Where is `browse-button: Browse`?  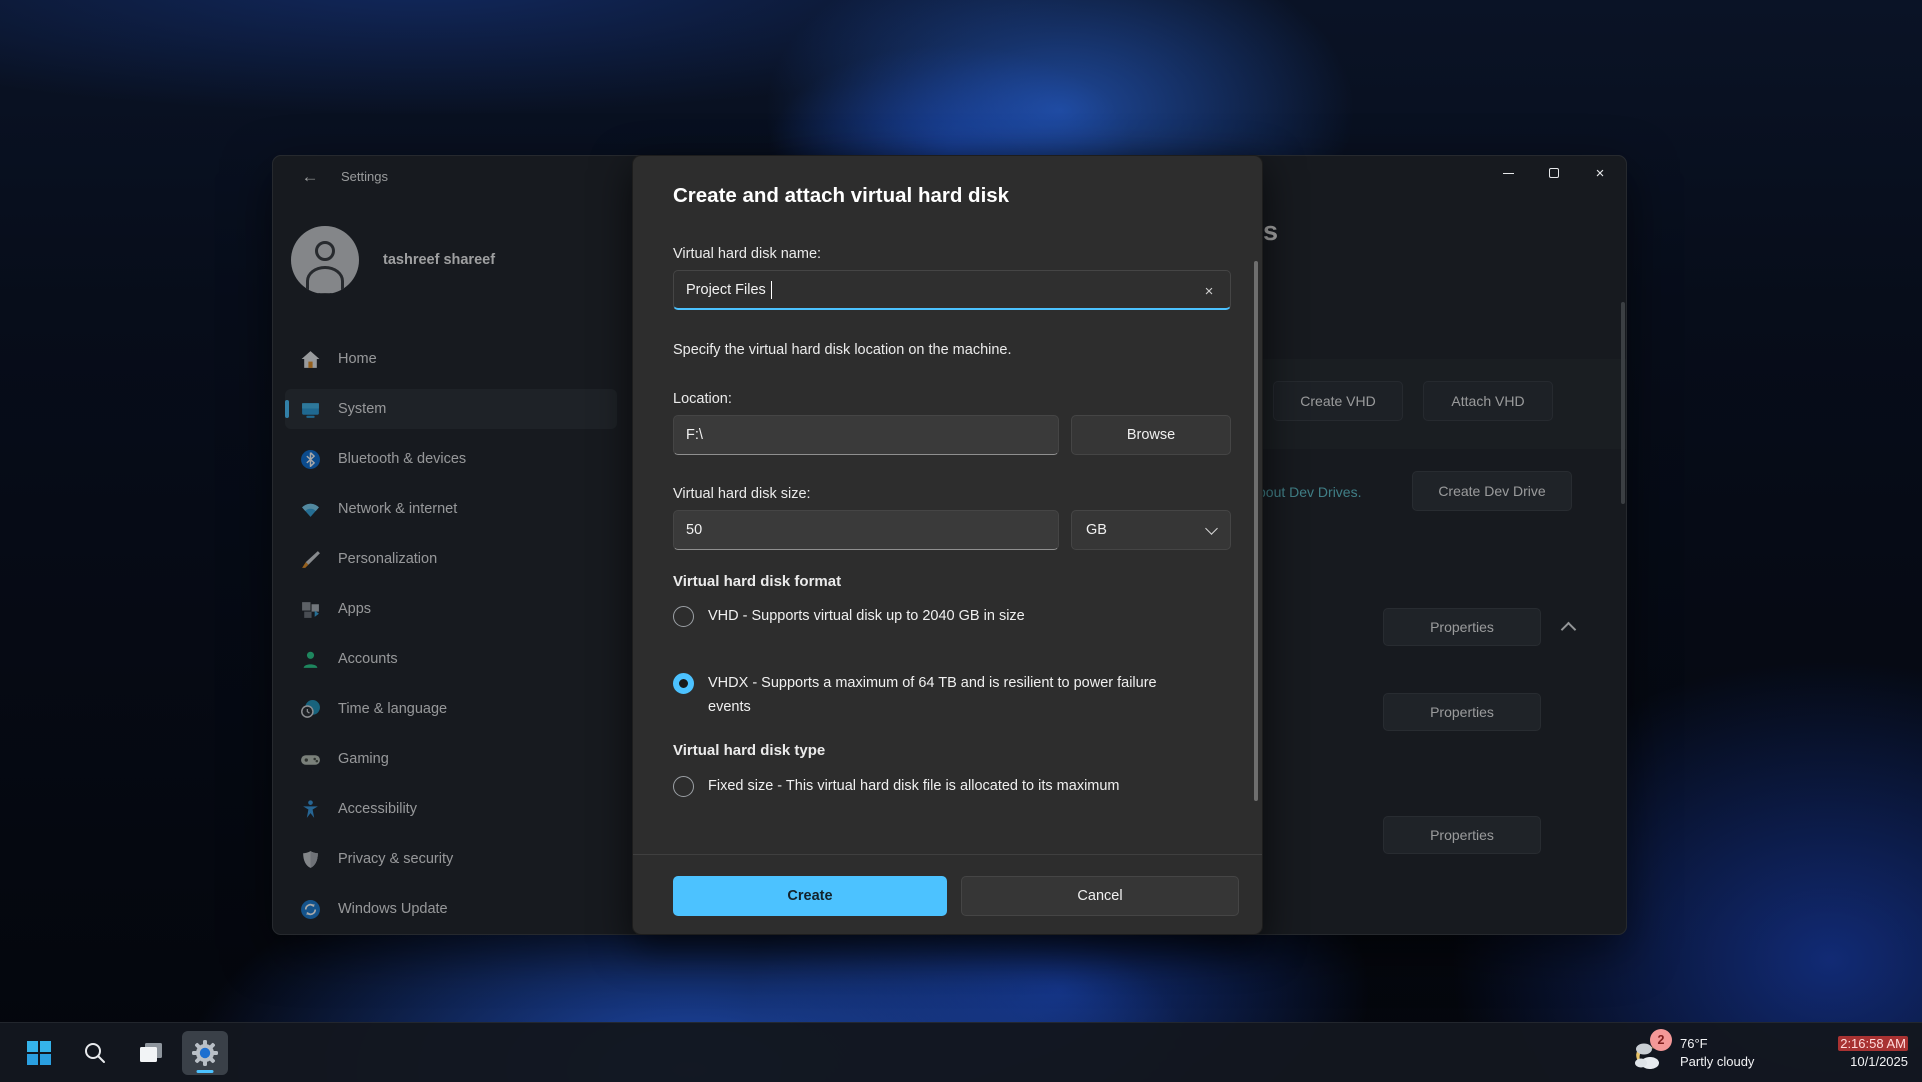 browse-button: Browse is located at coordinates (1151, 435).